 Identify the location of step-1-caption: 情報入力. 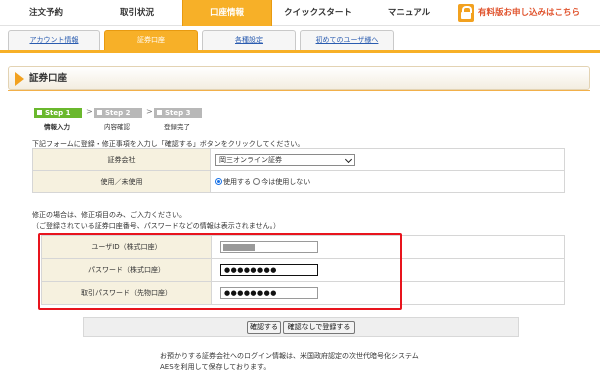
(57, 127).